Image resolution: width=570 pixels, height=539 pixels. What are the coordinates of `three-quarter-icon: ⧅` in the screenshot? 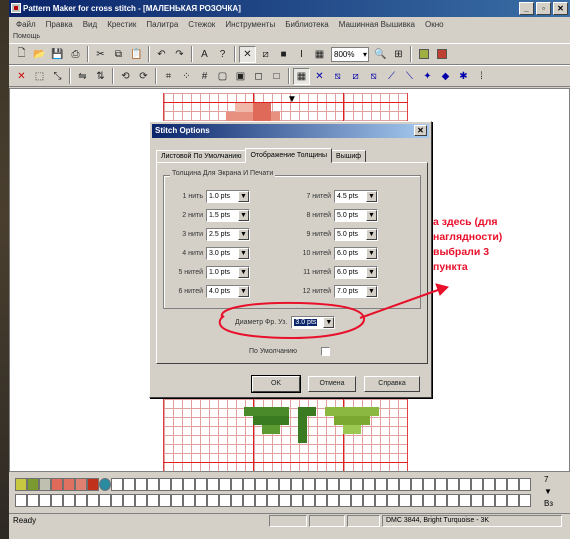 It's located at (337, 76).